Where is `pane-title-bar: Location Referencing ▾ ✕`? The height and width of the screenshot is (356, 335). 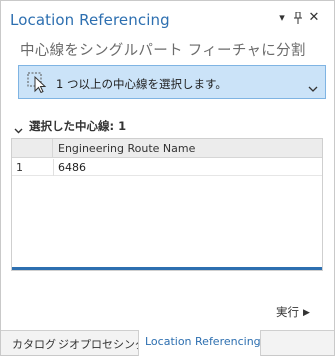
pane-title-bar: Location Referencing ▾ ✕ is located at coordinates (167, 18).